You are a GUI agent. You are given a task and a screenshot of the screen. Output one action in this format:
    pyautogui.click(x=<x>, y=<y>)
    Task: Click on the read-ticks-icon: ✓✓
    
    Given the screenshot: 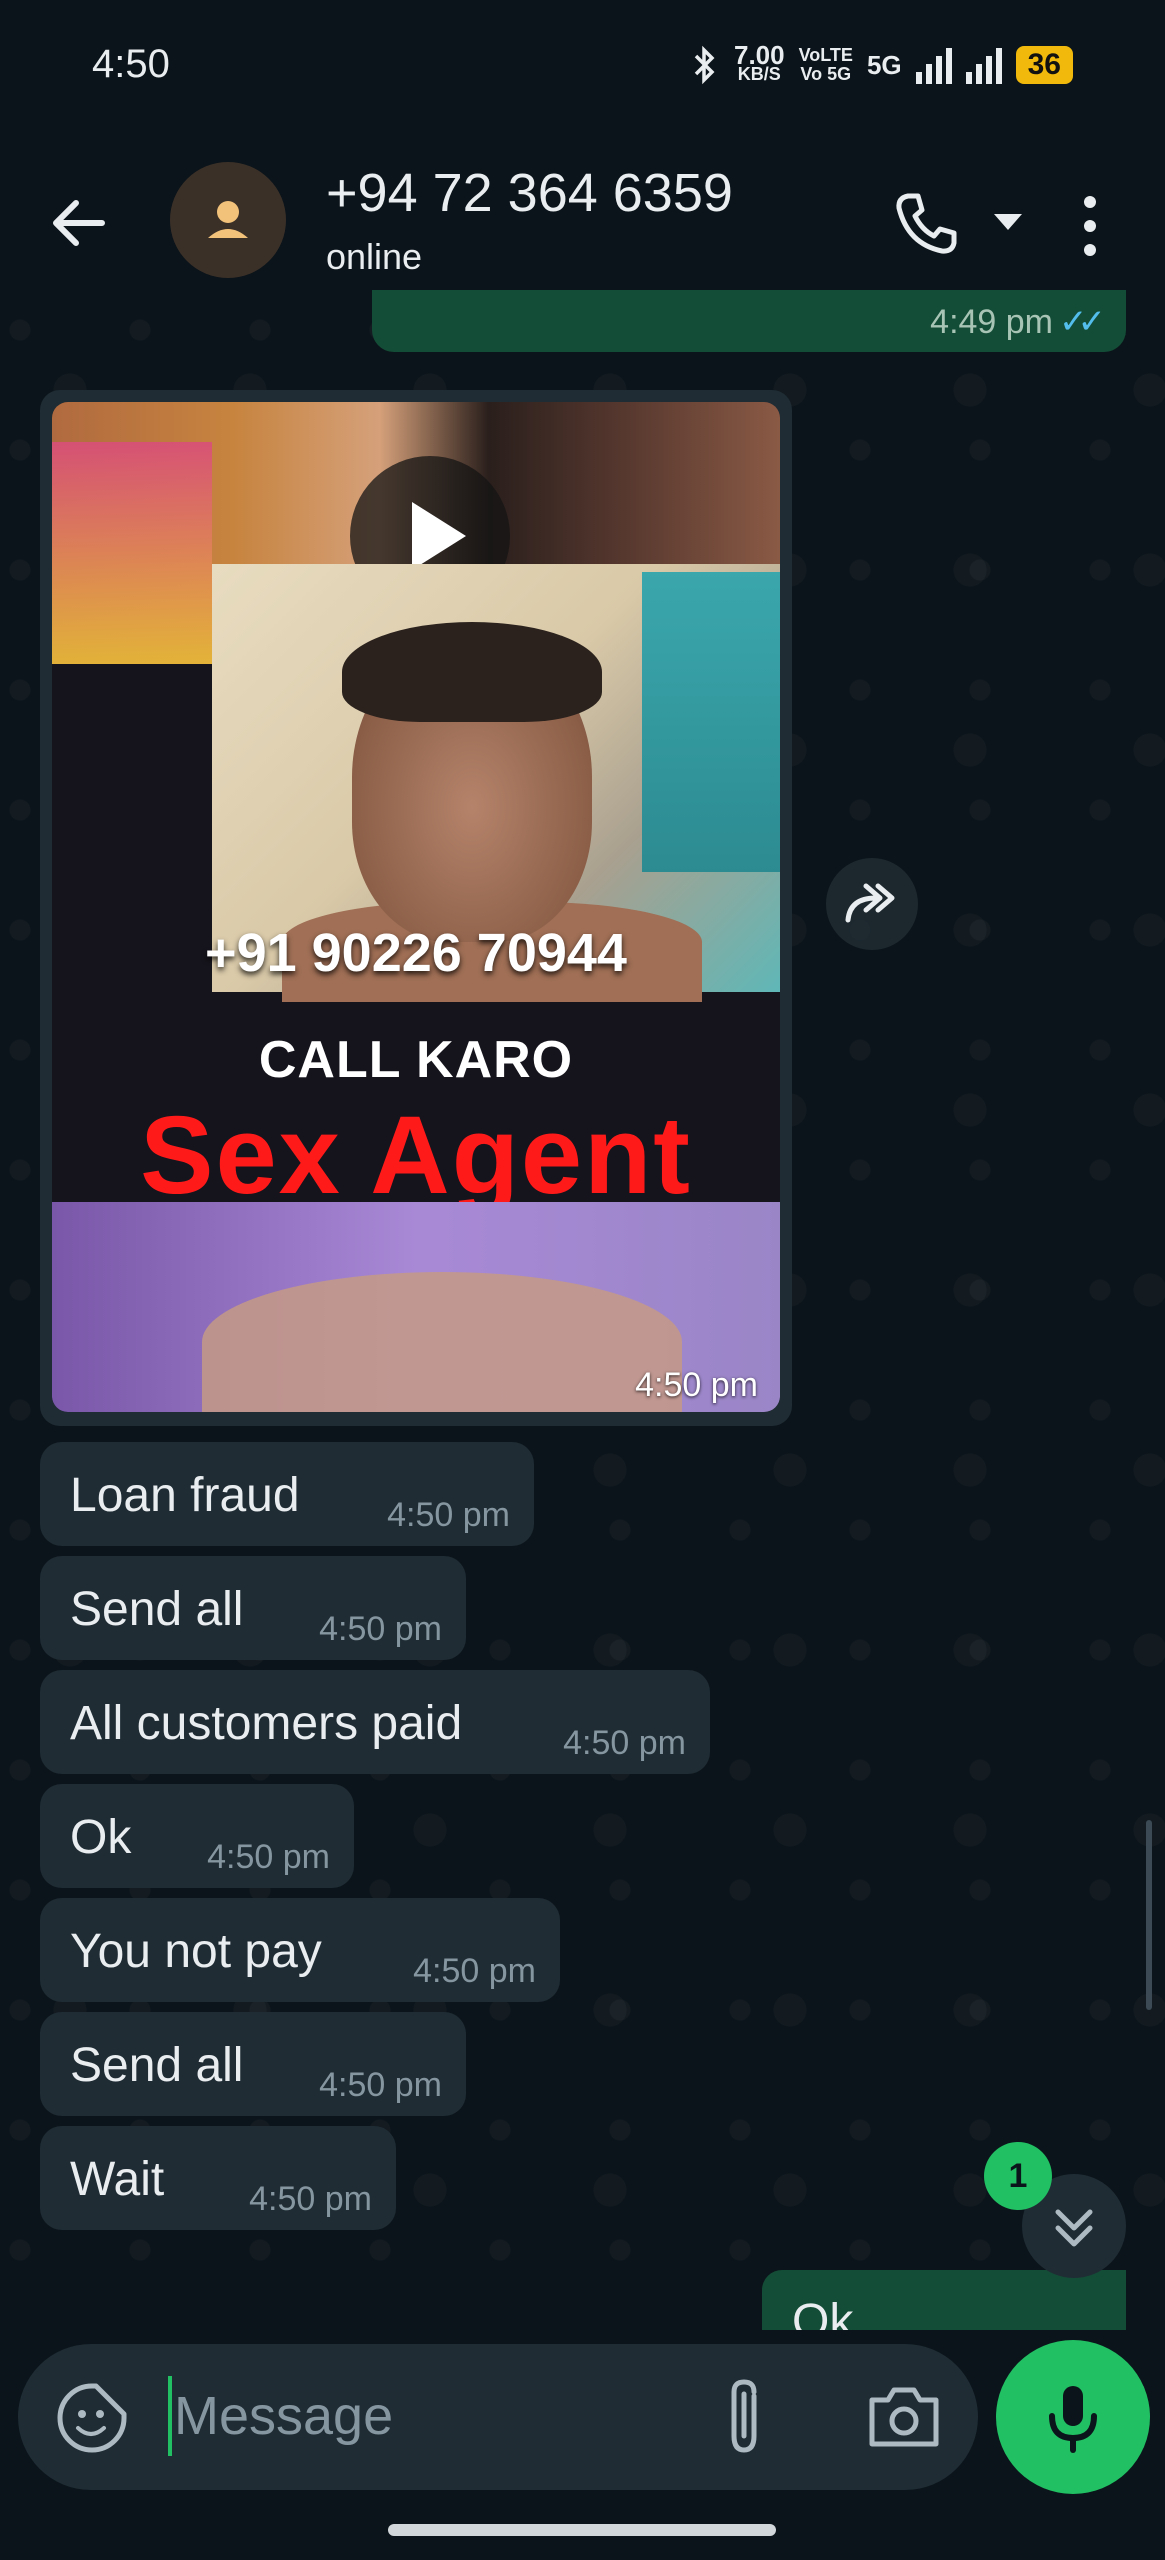 What is the action you would take?
    pyautogui.click(x=1082, y=322)
    